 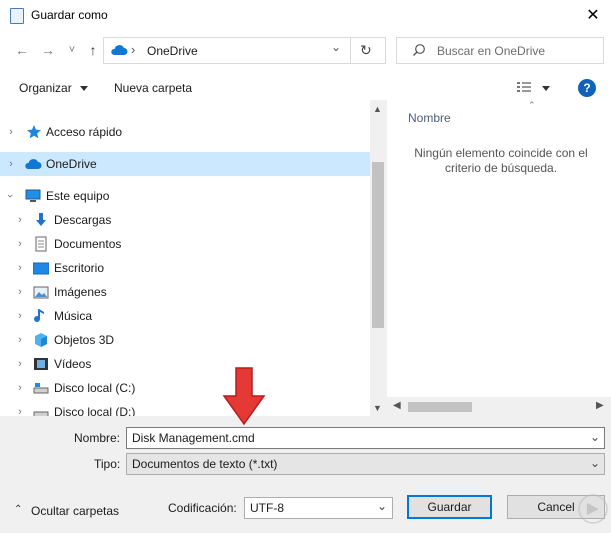 What do you see at coordinates (377, 109) in the screenshot?
I see `scroll-up-icon: ▲` at bounding box center [377, 109].